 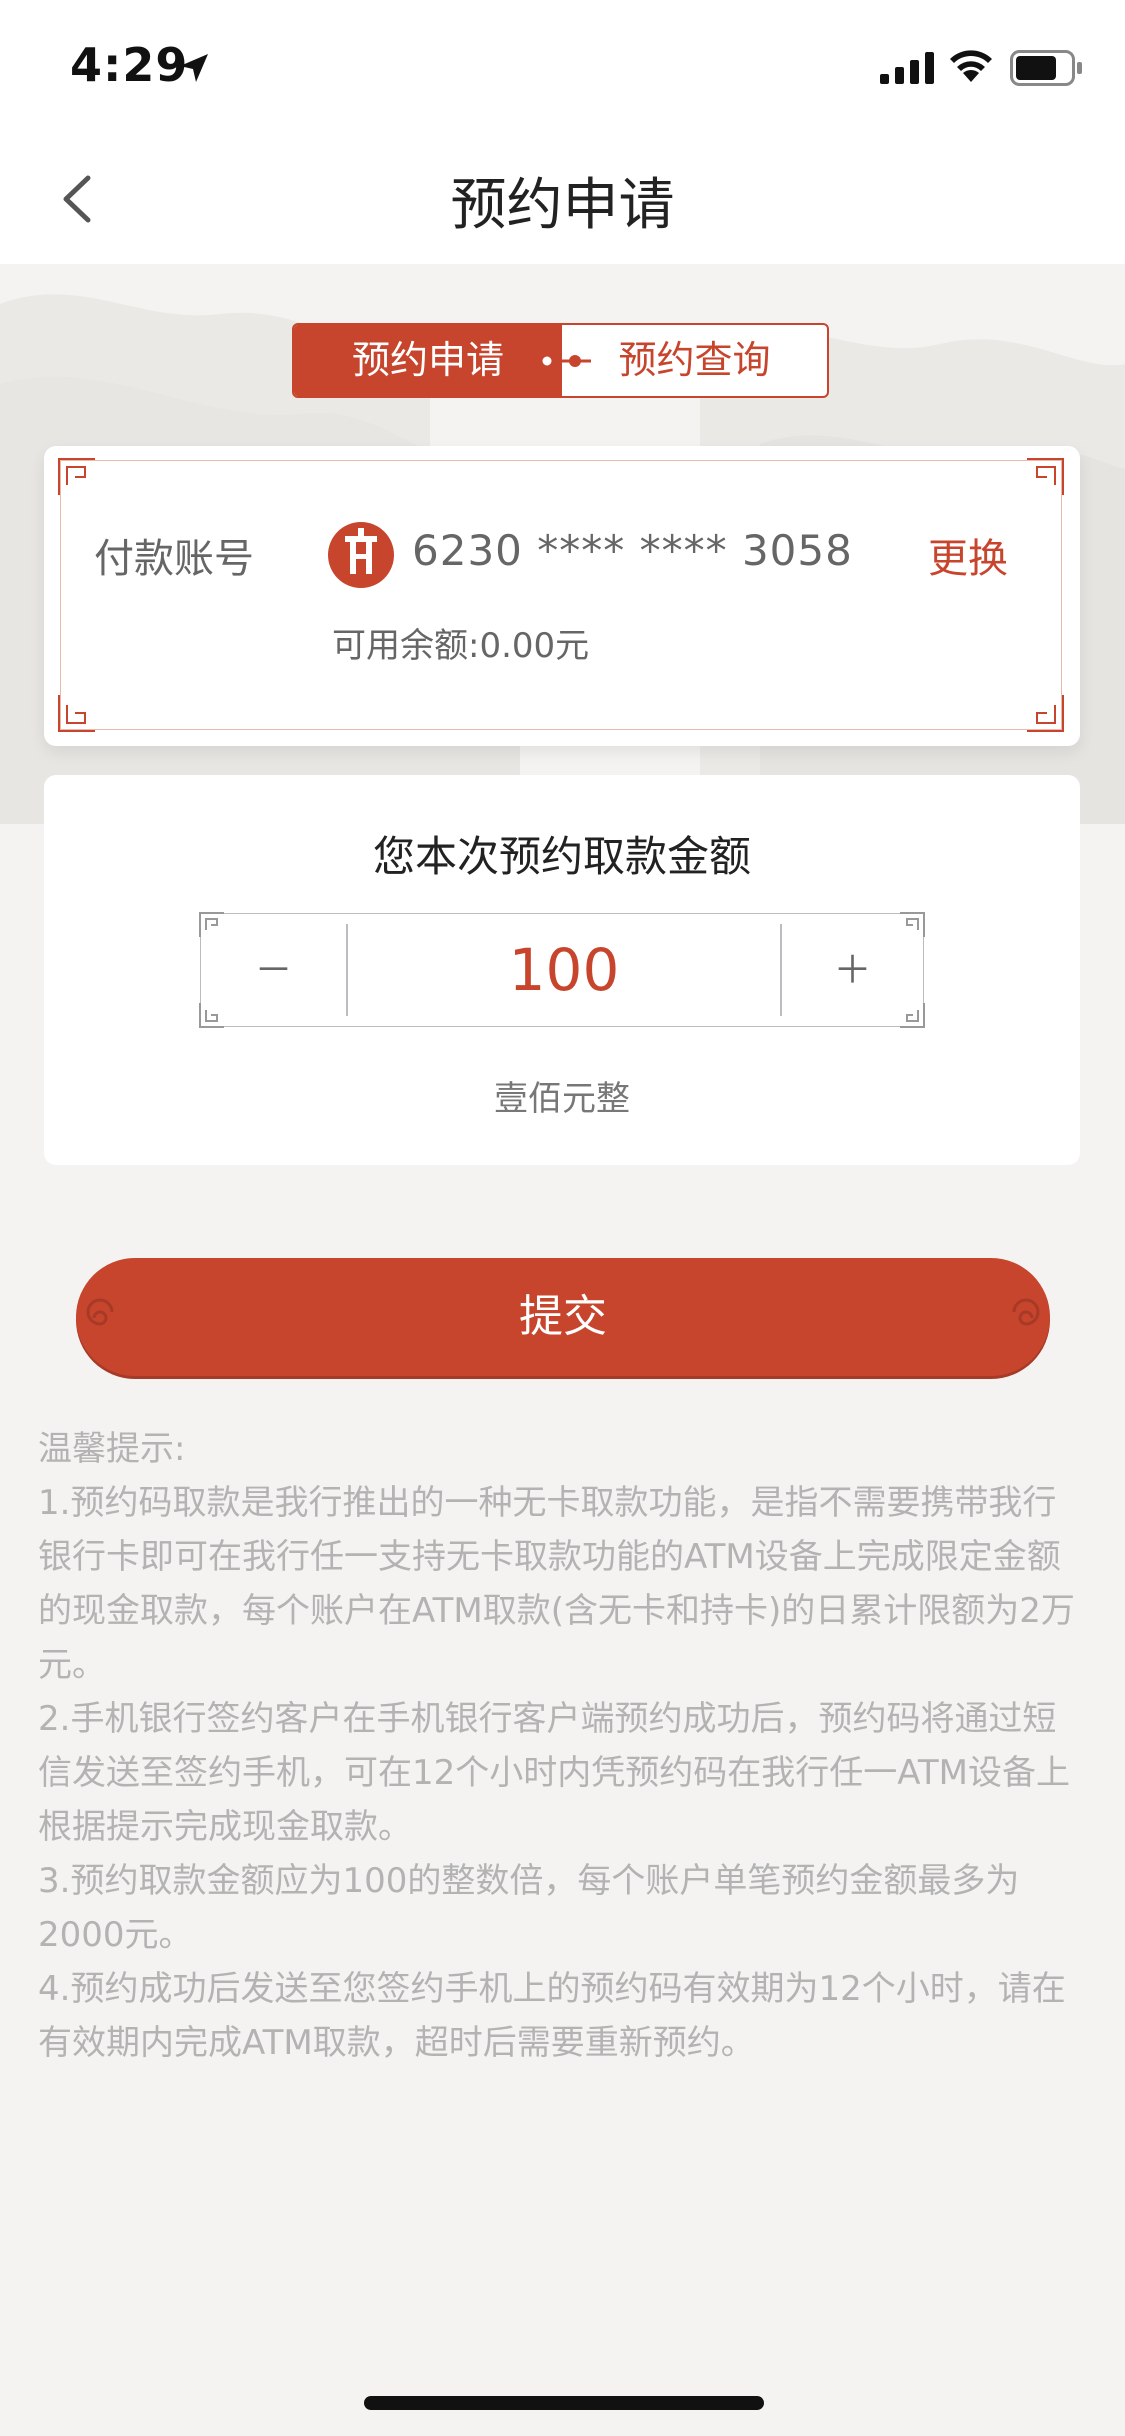 I want to click on tab-query: 预约查询, so click(x=694, y=360).